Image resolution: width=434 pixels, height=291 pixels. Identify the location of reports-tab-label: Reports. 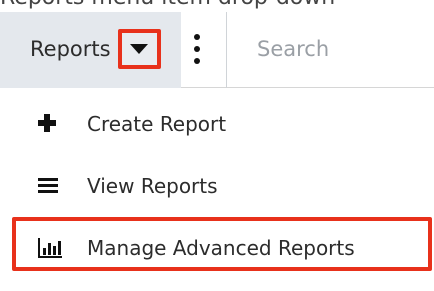
(70, 49).